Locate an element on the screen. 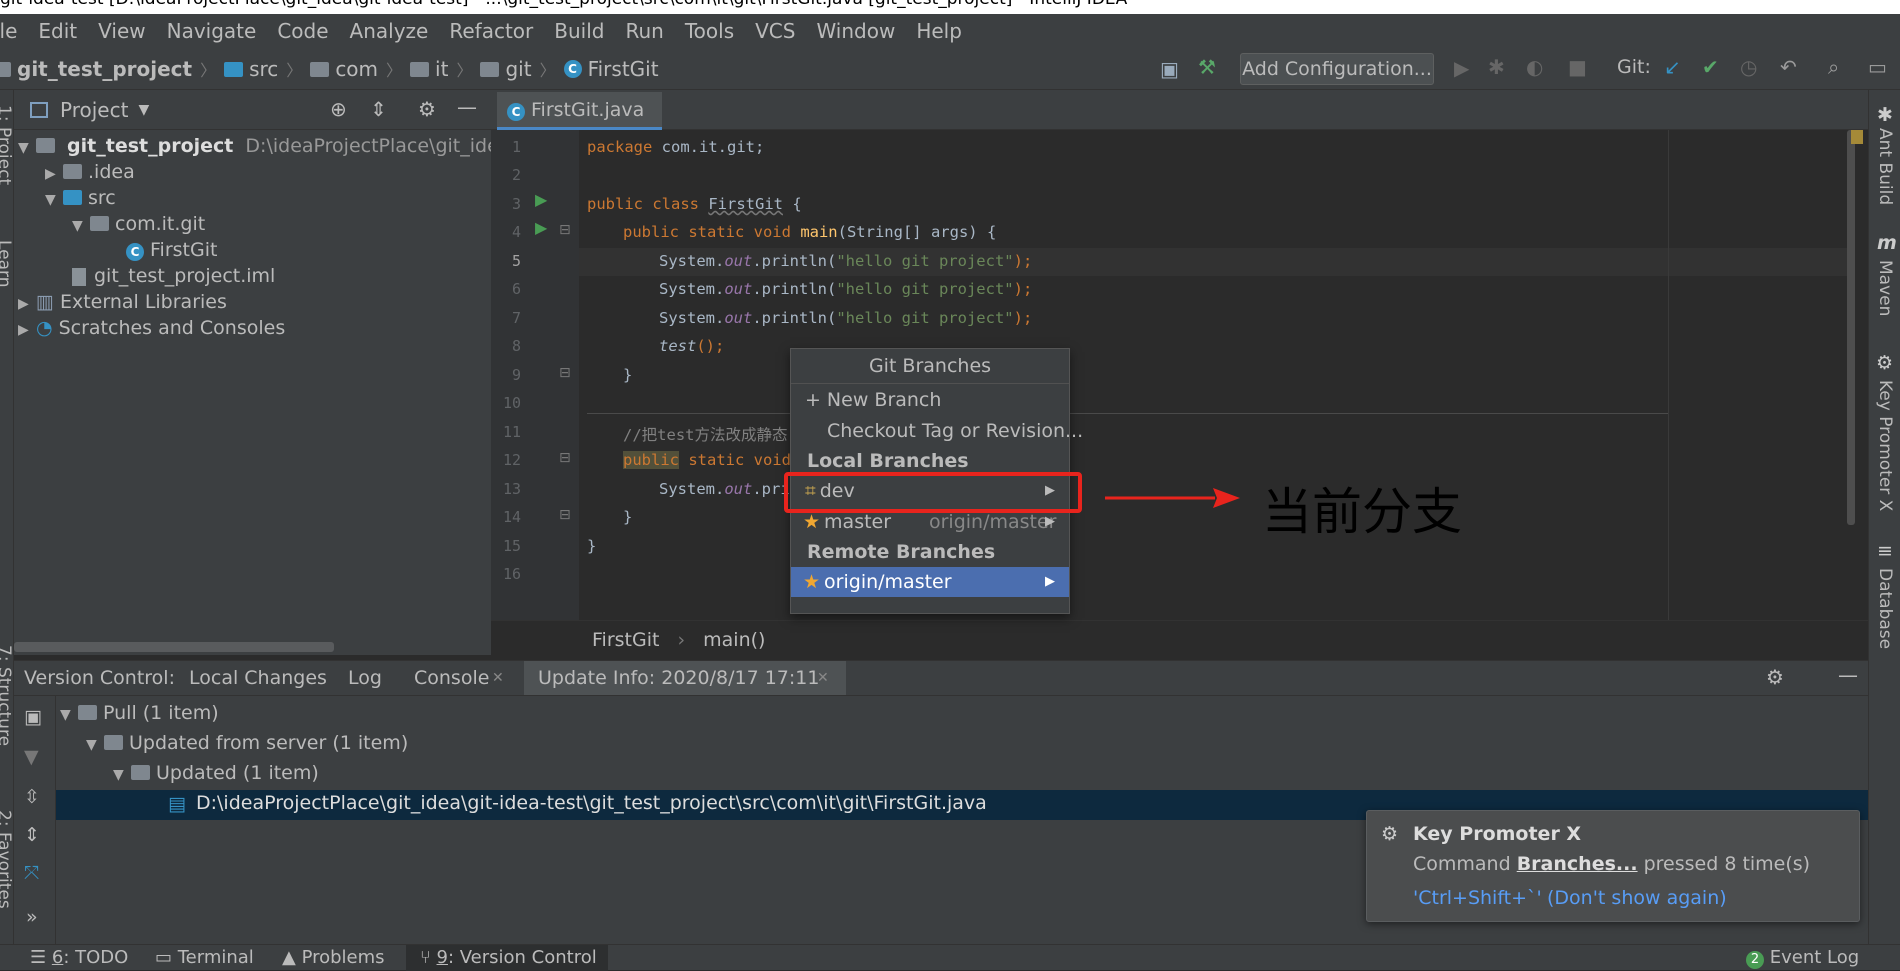 The height and width of the screenshot is (971, 1900). vc-tree-updated-server: ▼ Updated from server (1 item) is located at coordinates (247, 743).